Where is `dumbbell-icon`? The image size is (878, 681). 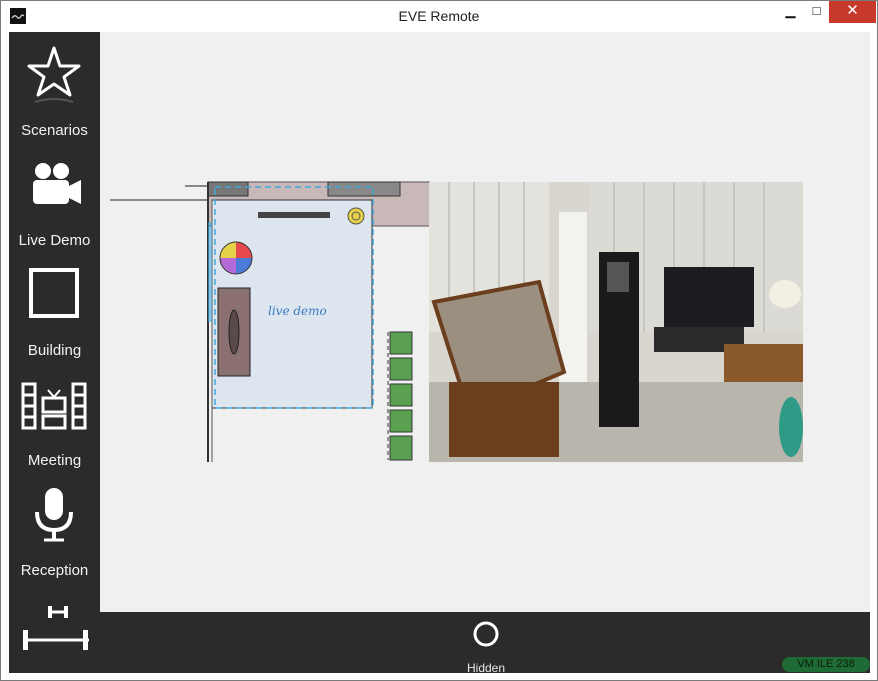
dumbbell-icon is located at coordinates (56, 628).